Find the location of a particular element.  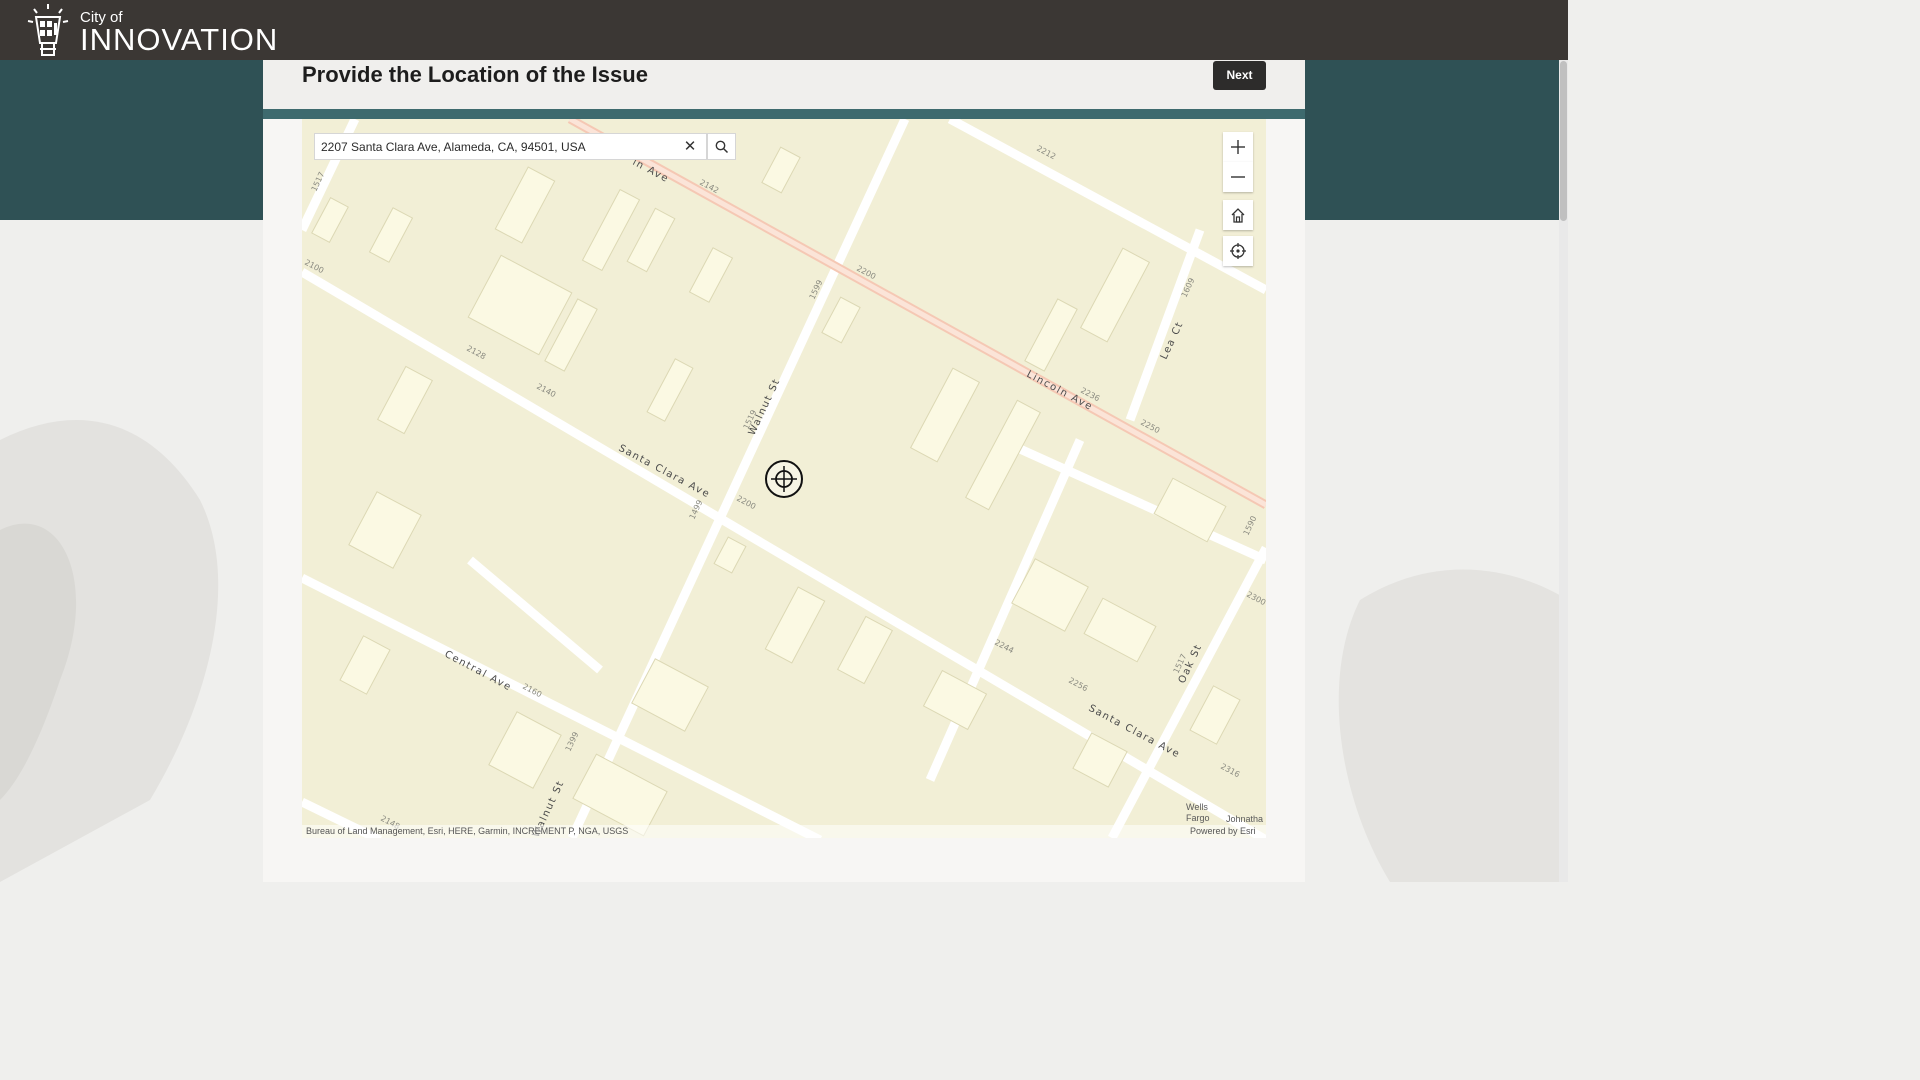

wave-decoration-right is located at coordinates (1453, 725).